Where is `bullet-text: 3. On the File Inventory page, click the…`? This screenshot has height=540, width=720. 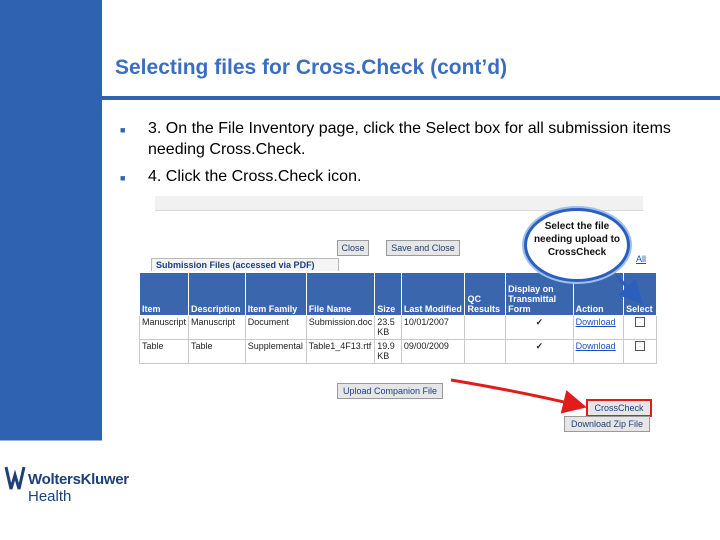 bullet-text: 3. On the File Inventory page, click the… is located at coordinates (409, 139).